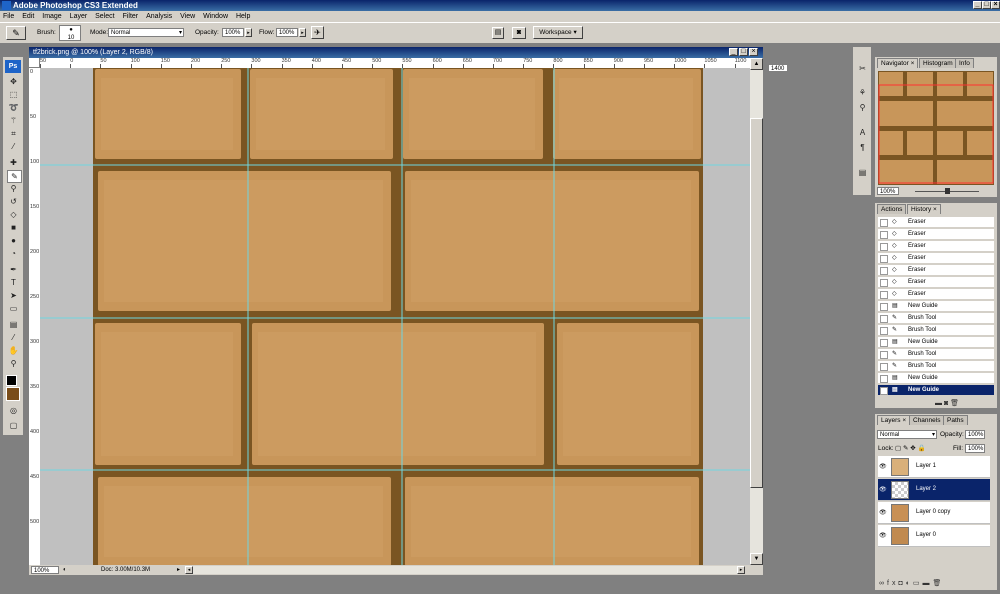 The height and width of the screenshot is (594, 1000). I want to click on menu-window: Window, so click(215, 16).